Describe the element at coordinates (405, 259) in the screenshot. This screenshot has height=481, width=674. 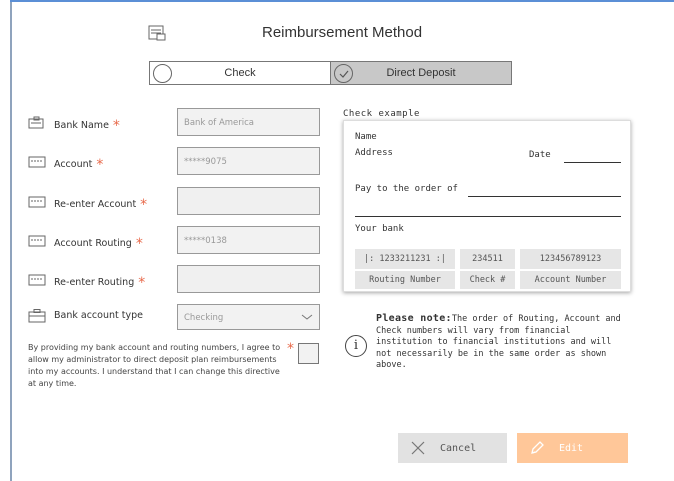
I see `routing-value: |: 1233211231 :|` at that location.